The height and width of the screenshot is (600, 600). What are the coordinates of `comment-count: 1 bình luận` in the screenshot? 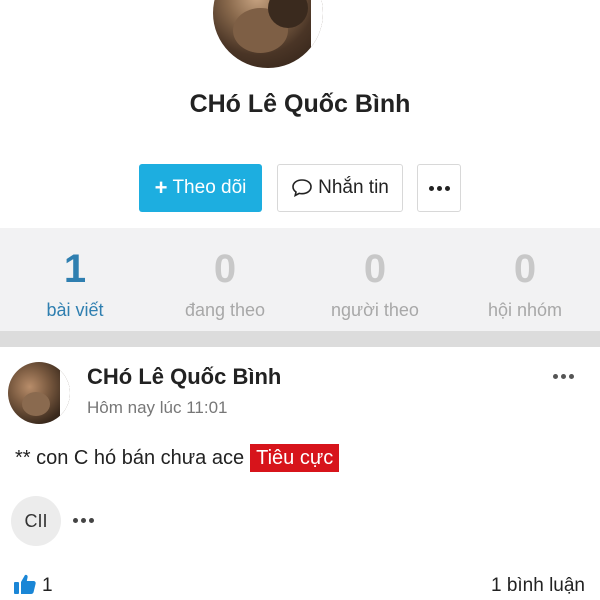 It's located at (538, 586).